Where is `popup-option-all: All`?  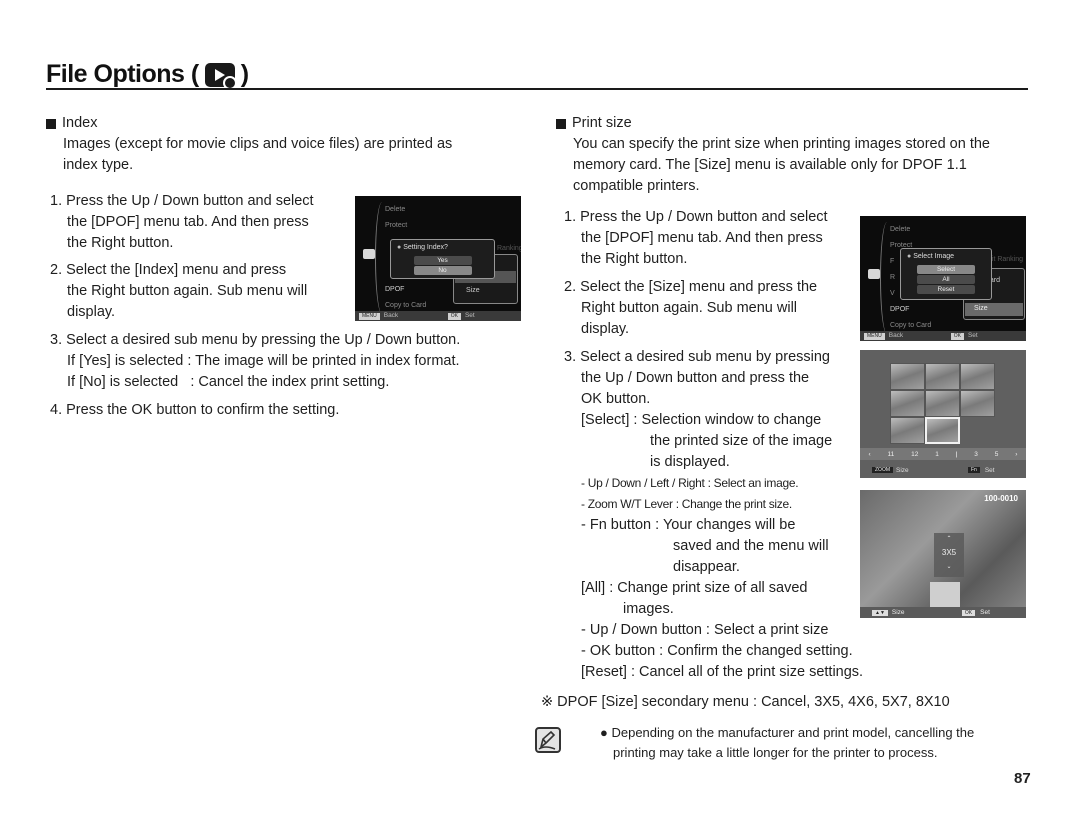
popup-option-all: All is located at coordinates (946, 279).